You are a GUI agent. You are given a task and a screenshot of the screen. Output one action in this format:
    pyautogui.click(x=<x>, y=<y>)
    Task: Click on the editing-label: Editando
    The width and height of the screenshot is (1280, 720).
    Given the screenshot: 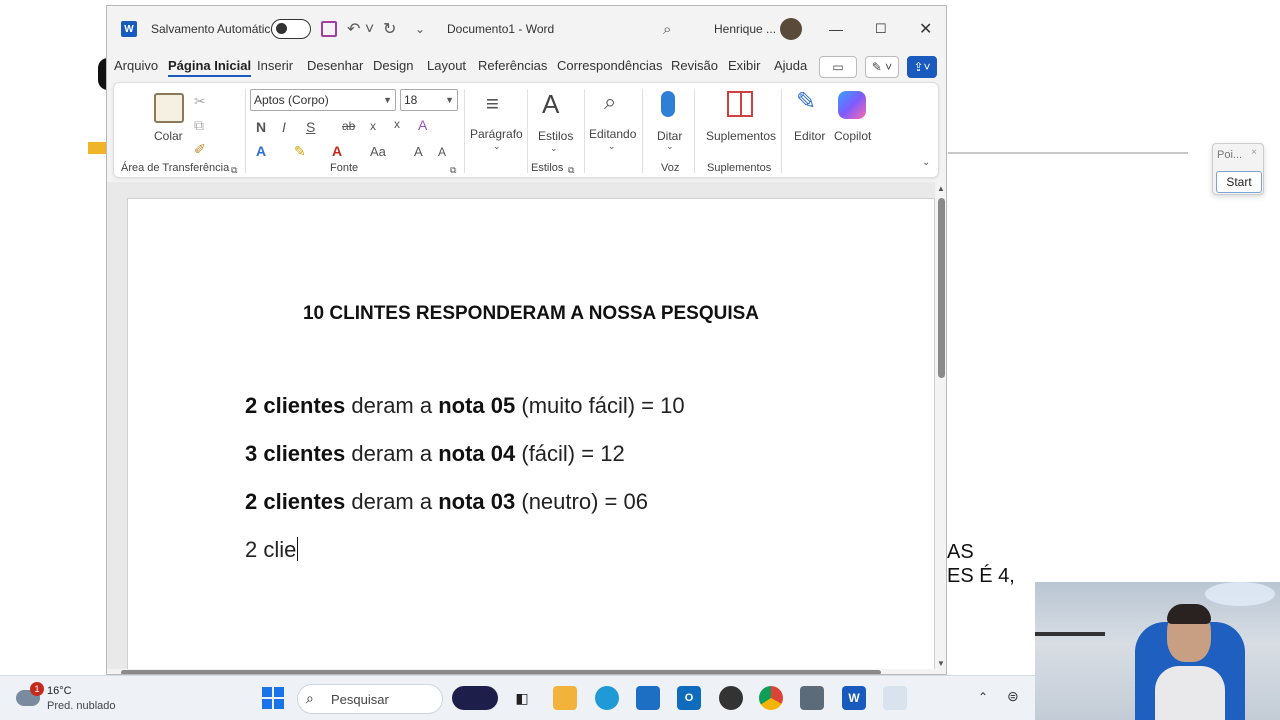 What is the action you would take?
    pyautogui.click(x=612, y=134)
    